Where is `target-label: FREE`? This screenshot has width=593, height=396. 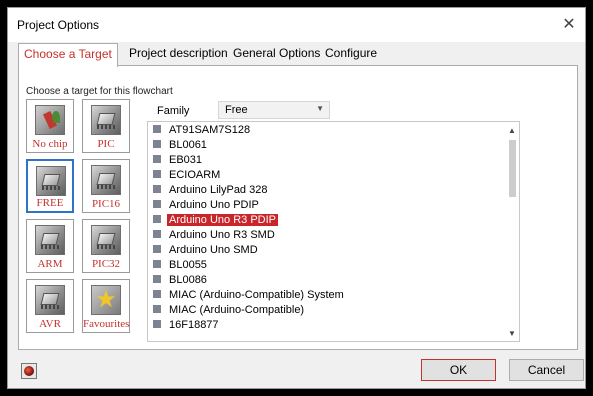
target-label: FREE is located at coordinates (50, 203).